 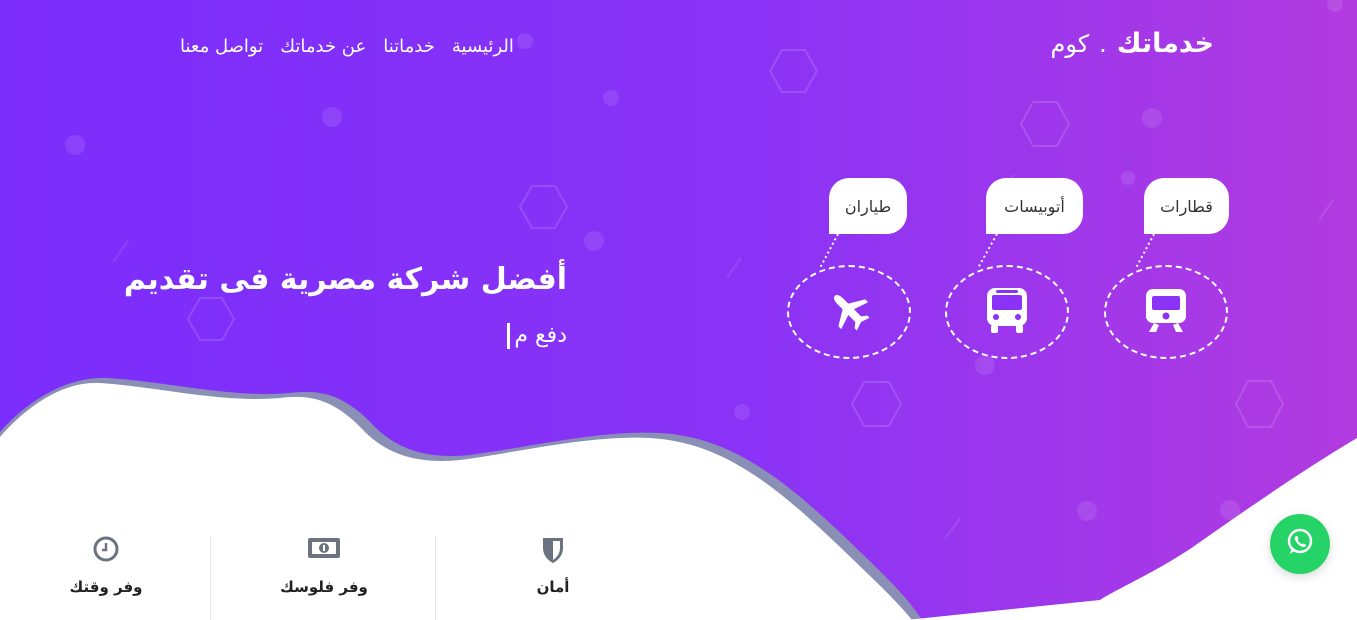 I want to click on service-trains, so click(x=1166, y=312).